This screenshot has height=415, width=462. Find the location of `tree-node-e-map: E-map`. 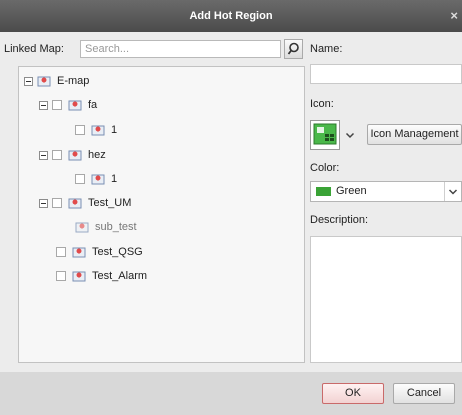

tree-node-e-map: E-map is located at coordinates (56, 81).